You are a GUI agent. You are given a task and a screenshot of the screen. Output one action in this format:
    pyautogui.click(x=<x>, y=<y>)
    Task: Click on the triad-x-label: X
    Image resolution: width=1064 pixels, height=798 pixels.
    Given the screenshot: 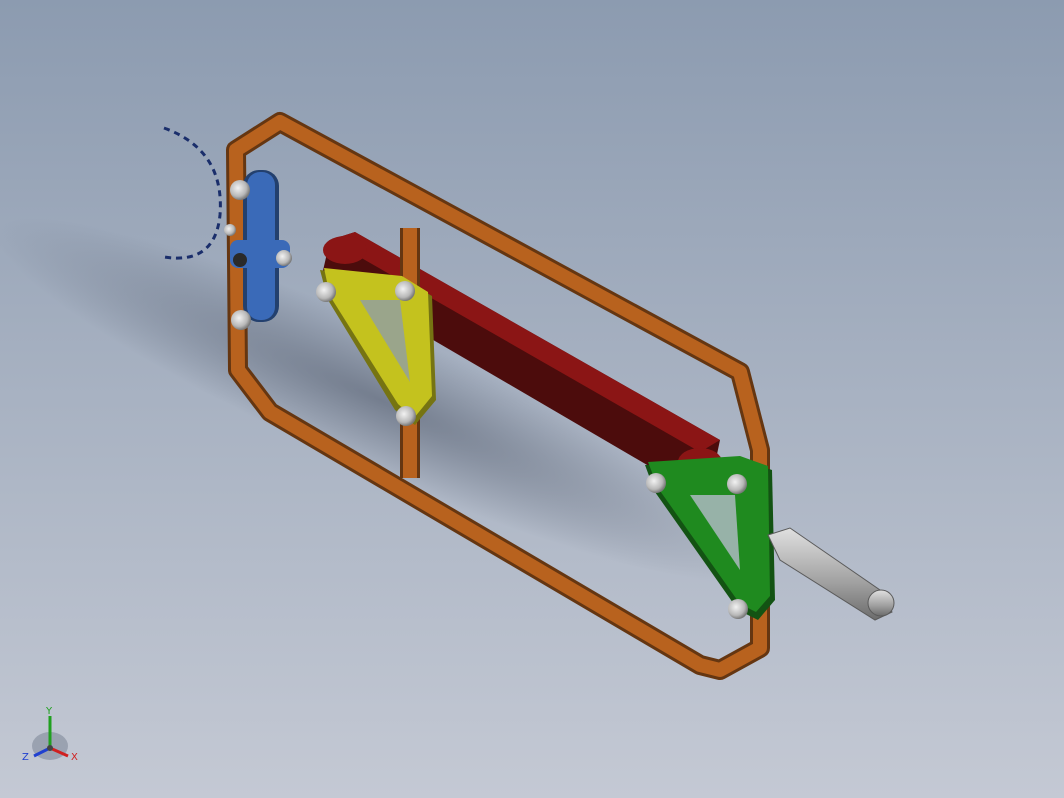 What is the action you would take?
    pyautogui.click(x=74, y=757)
    